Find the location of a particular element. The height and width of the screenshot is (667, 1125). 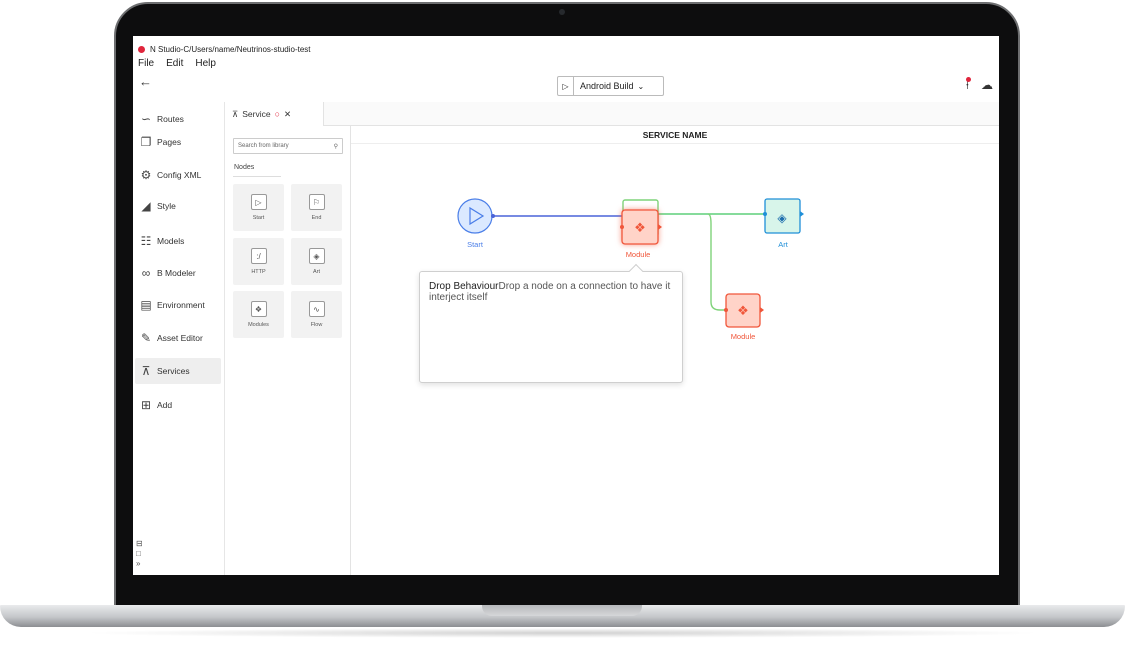

camera-icon is located at coordinates (562, 12).